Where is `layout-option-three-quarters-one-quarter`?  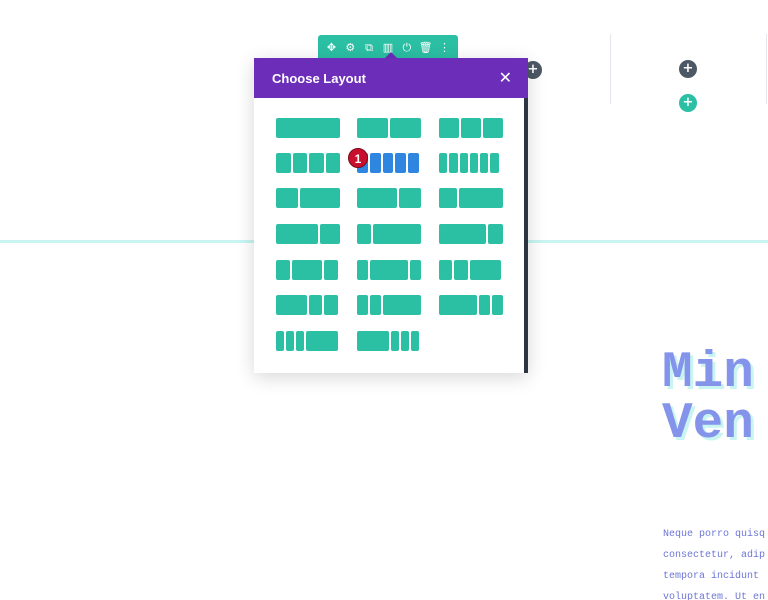
layout-option-three-quarters-one-quarter is located at coordinates (308, 234).